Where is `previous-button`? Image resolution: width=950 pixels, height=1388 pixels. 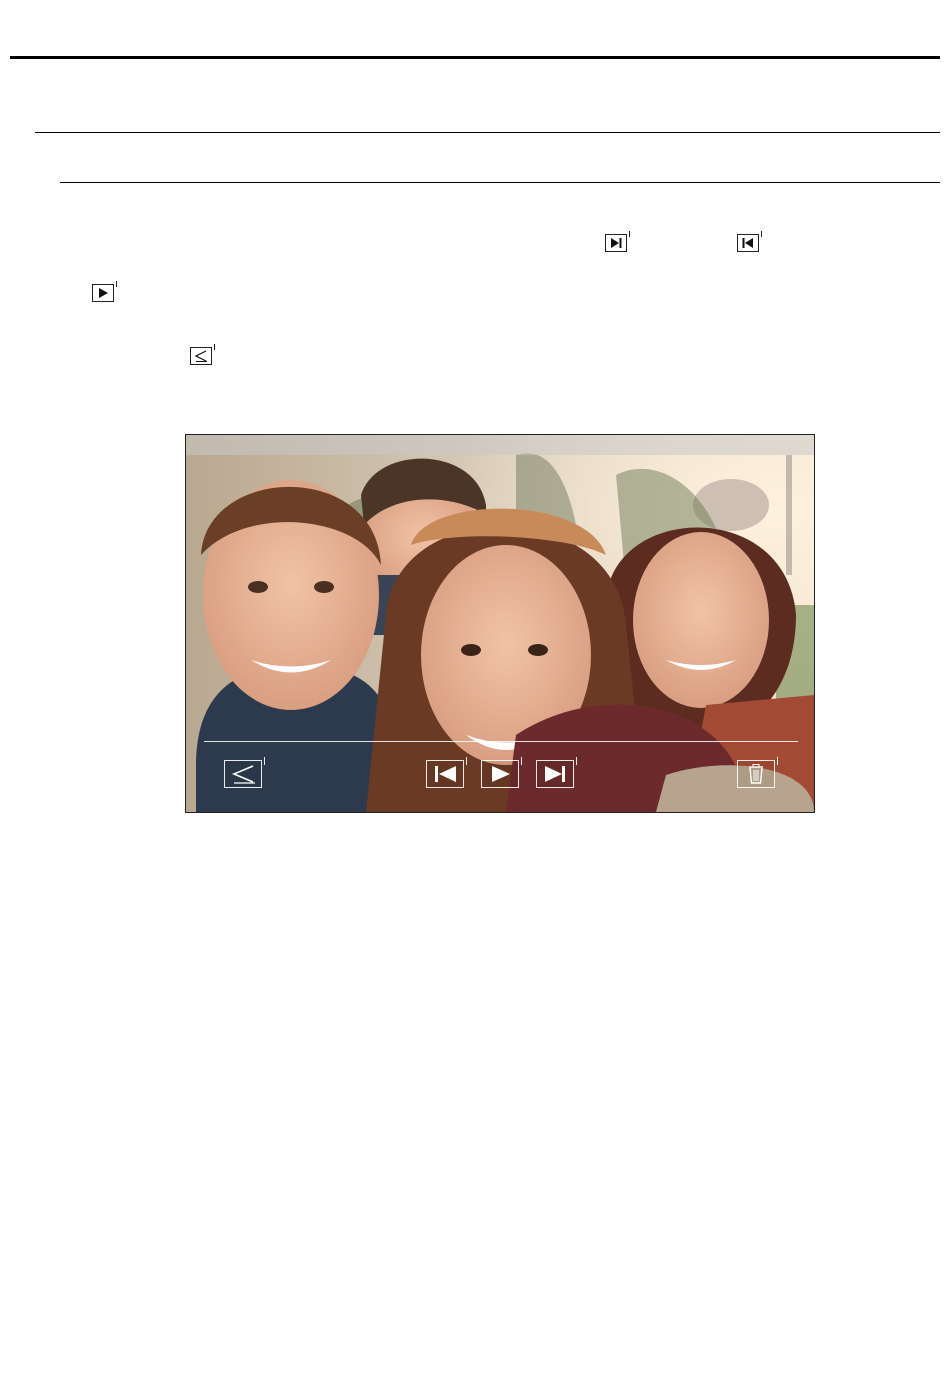 previous-button is located at coordinates (446, 772).